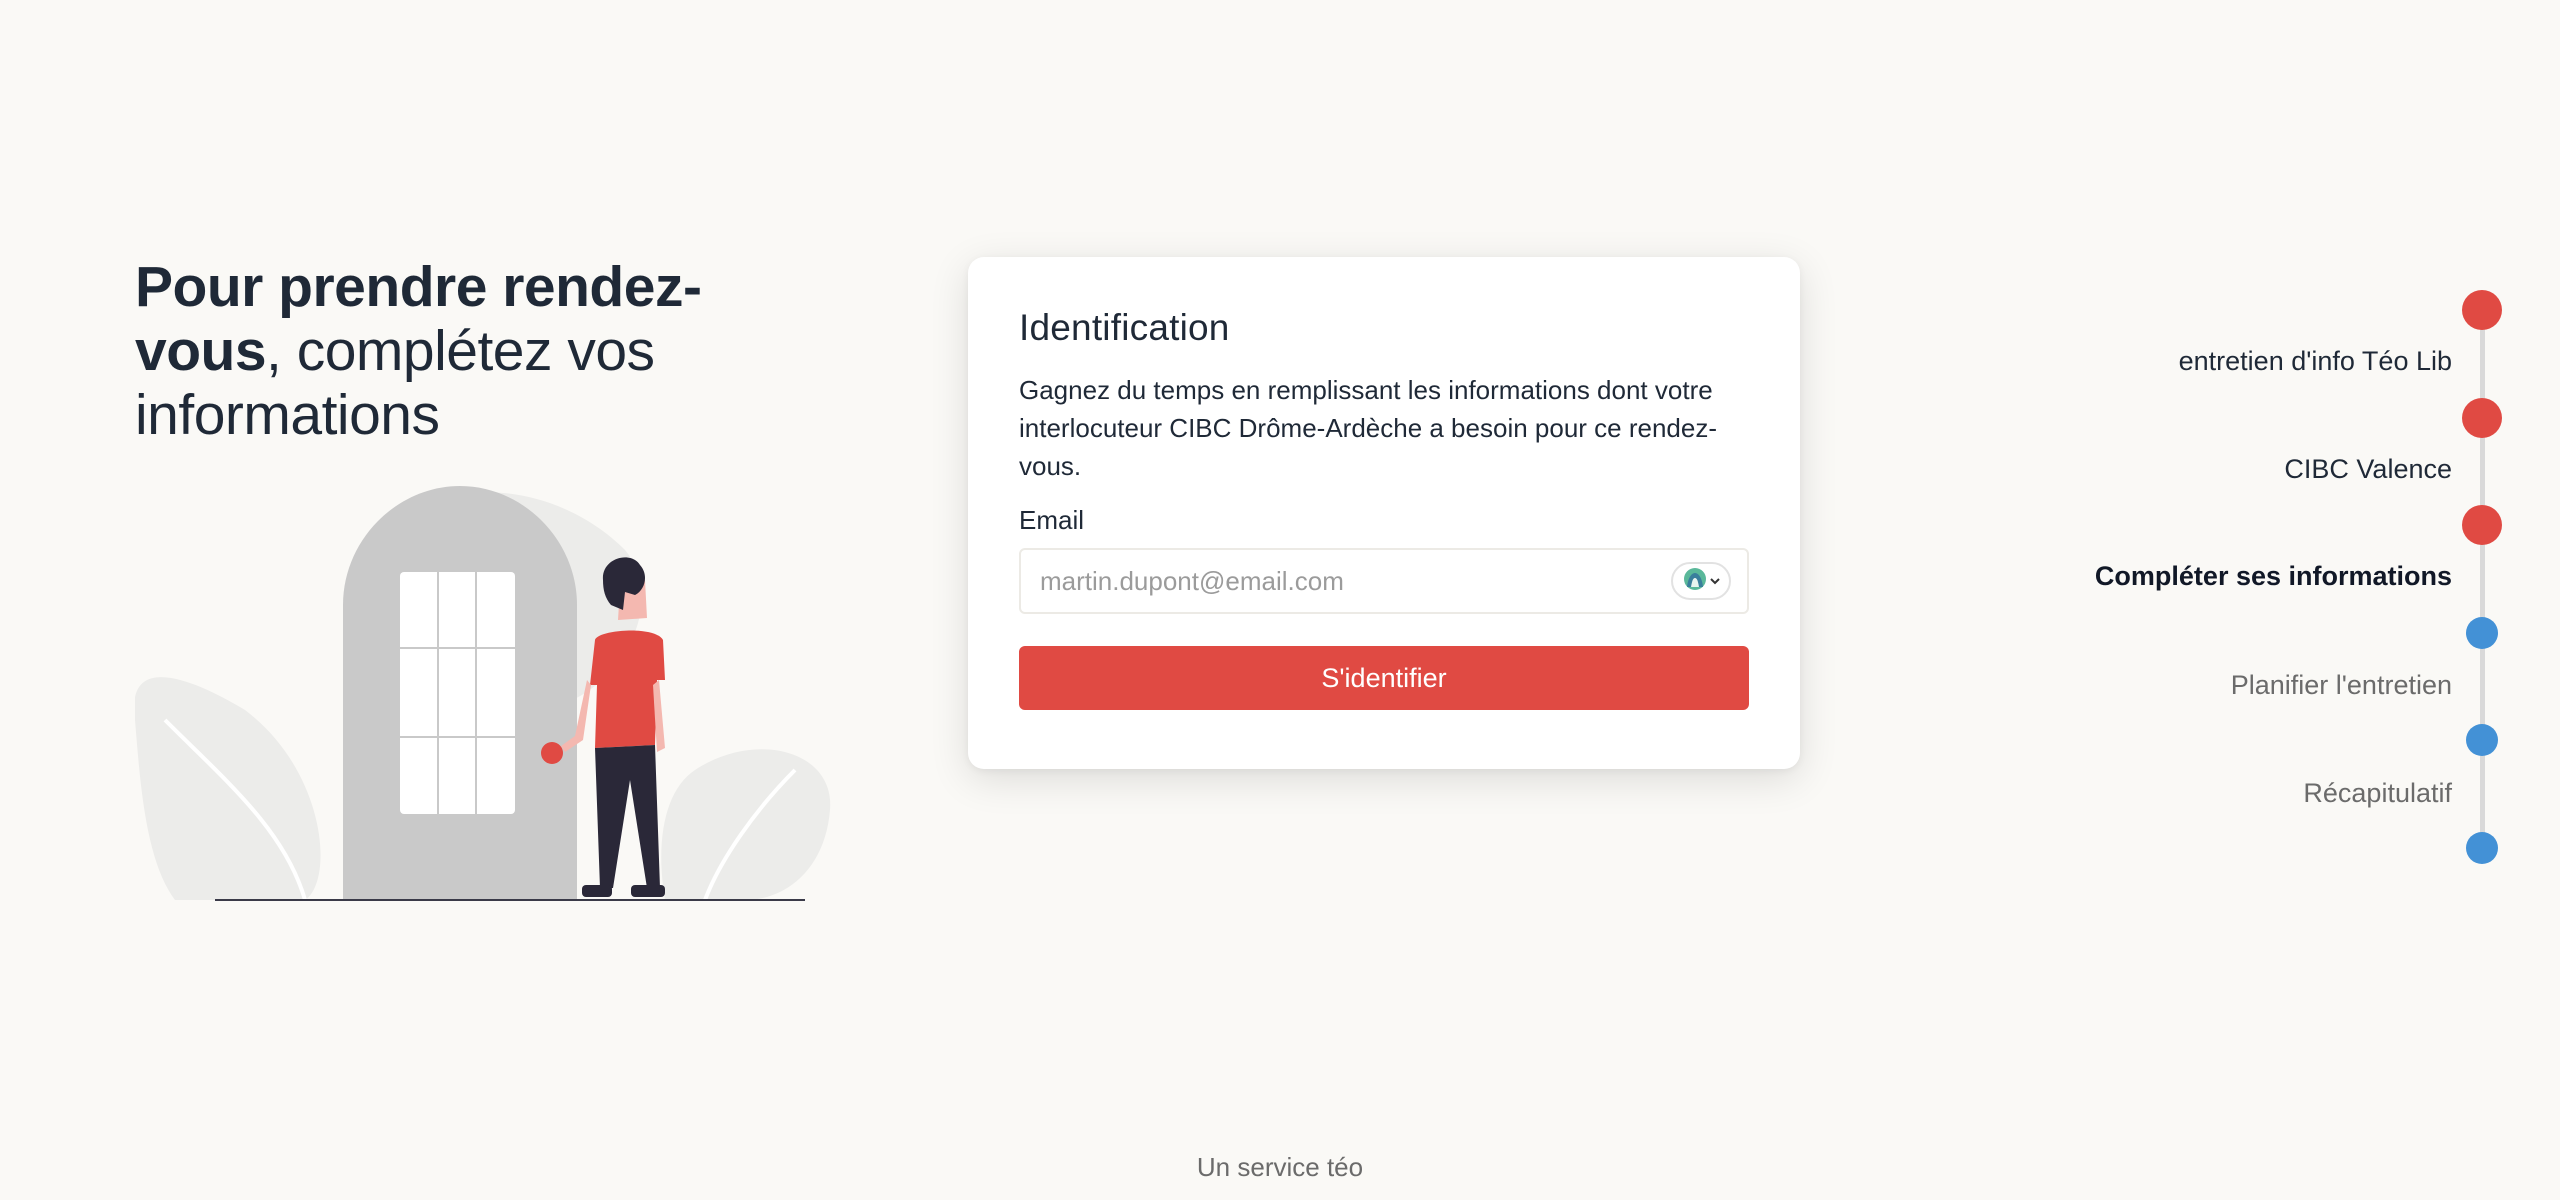 This screenshot has width=2560, height=1200. Describe the element at coordinates (2377, 793) in the screenshot. I see `step-label-5: Récapitulatif` at that location.